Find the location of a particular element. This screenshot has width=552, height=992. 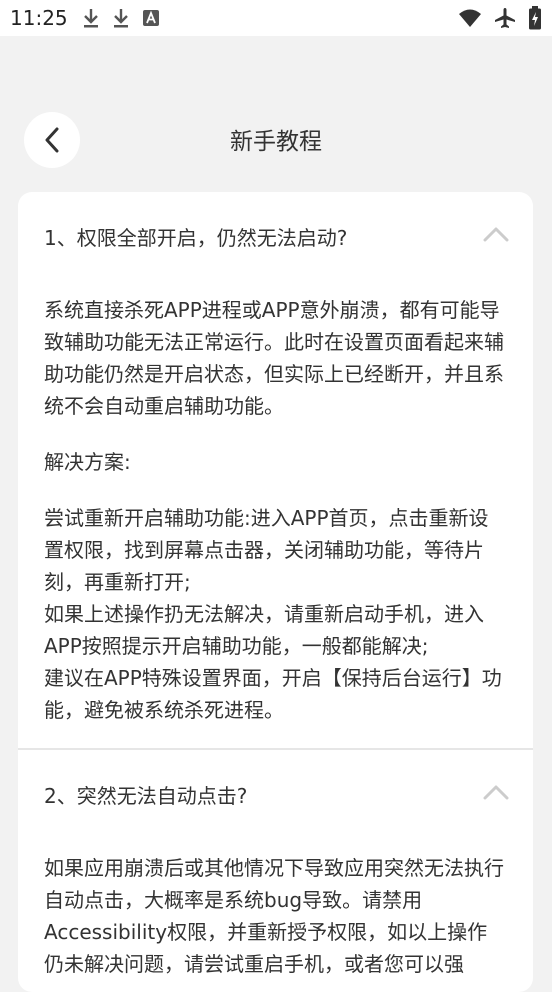

faq-answer-paragraph: 解决方案: is located at coordinates (87, 462).